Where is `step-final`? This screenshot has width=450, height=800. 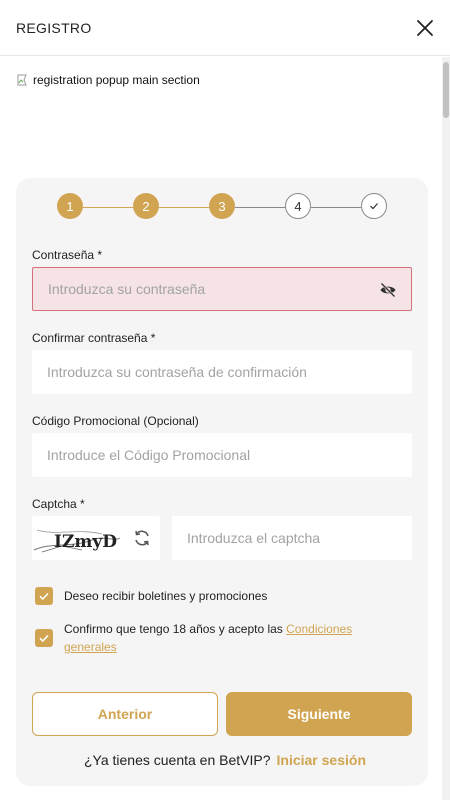
step-final is located at coordinates (374, 206).